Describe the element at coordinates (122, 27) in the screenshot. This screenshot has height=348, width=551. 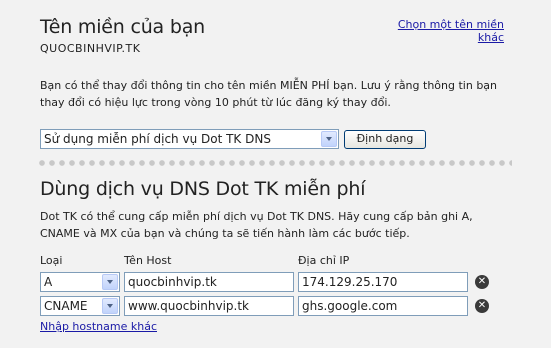
I see `domain-section-title: Tên miền của bạn` at that location.